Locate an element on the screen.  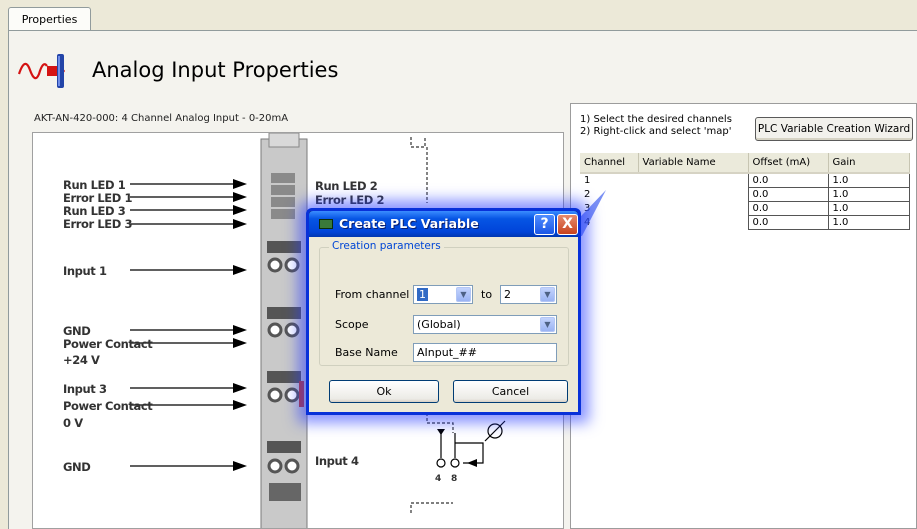
column-header-gain: Gain is located at coordinates (869, 163).